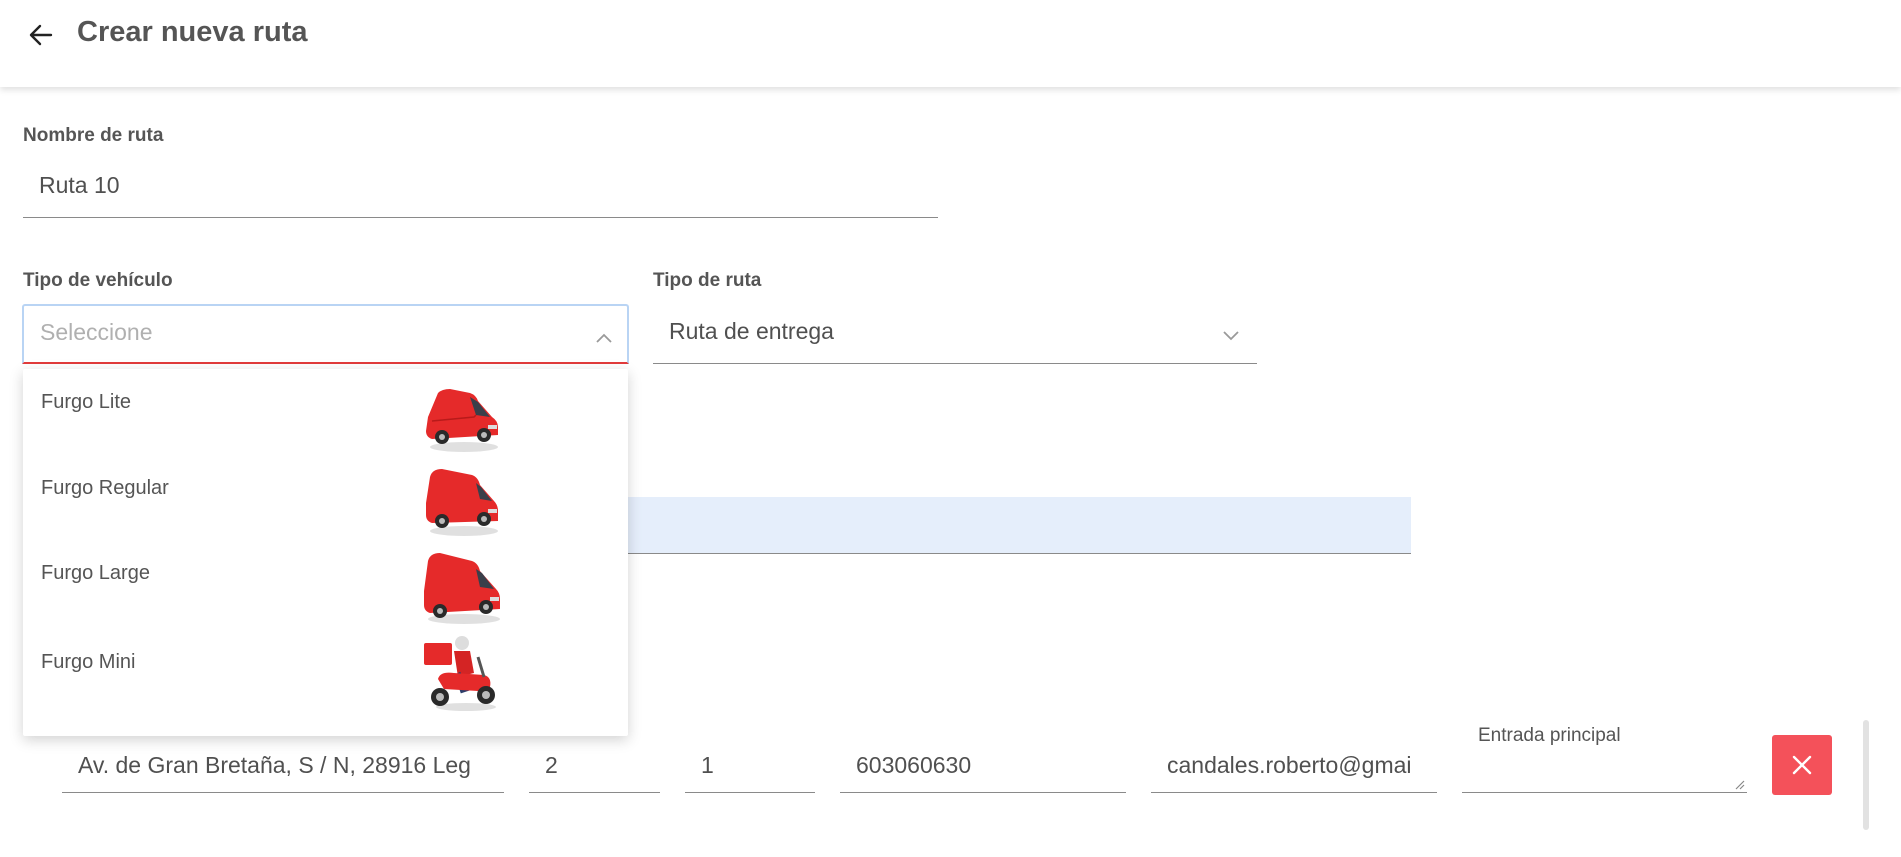 The height and width of the screenshot is (857, 1901). What do you see at coordinates (325, 334) in the screenshot?
I see `vehicle-type-select: Seleccione` at bounding box center [325, 334].